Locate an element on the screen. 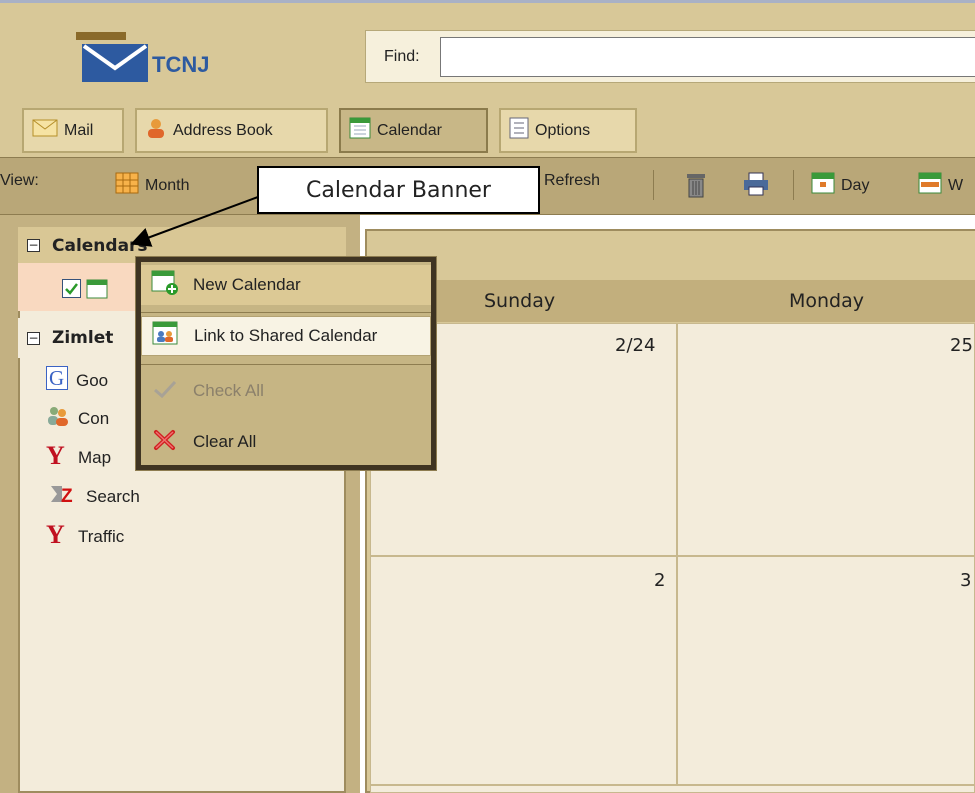 The image size is (975, 793). print-button is located at coordinates (756, 186).